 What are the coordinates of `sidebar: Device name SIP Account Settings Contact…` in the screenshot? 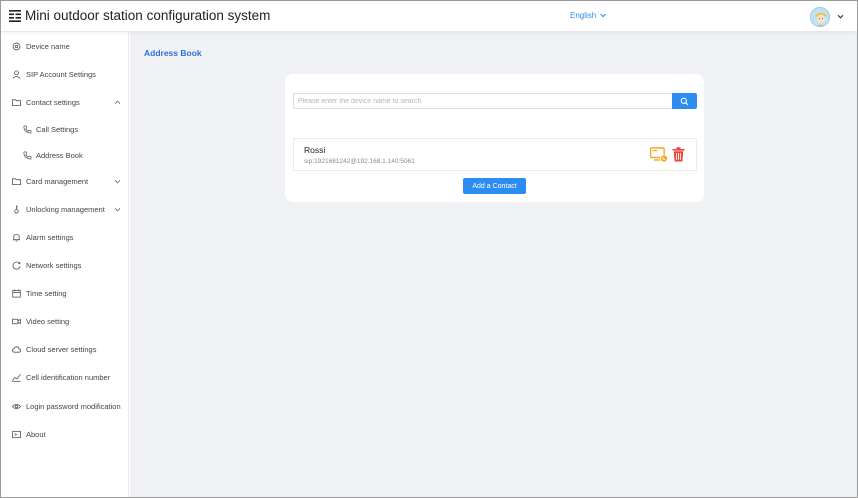 It's located at (65, 264).